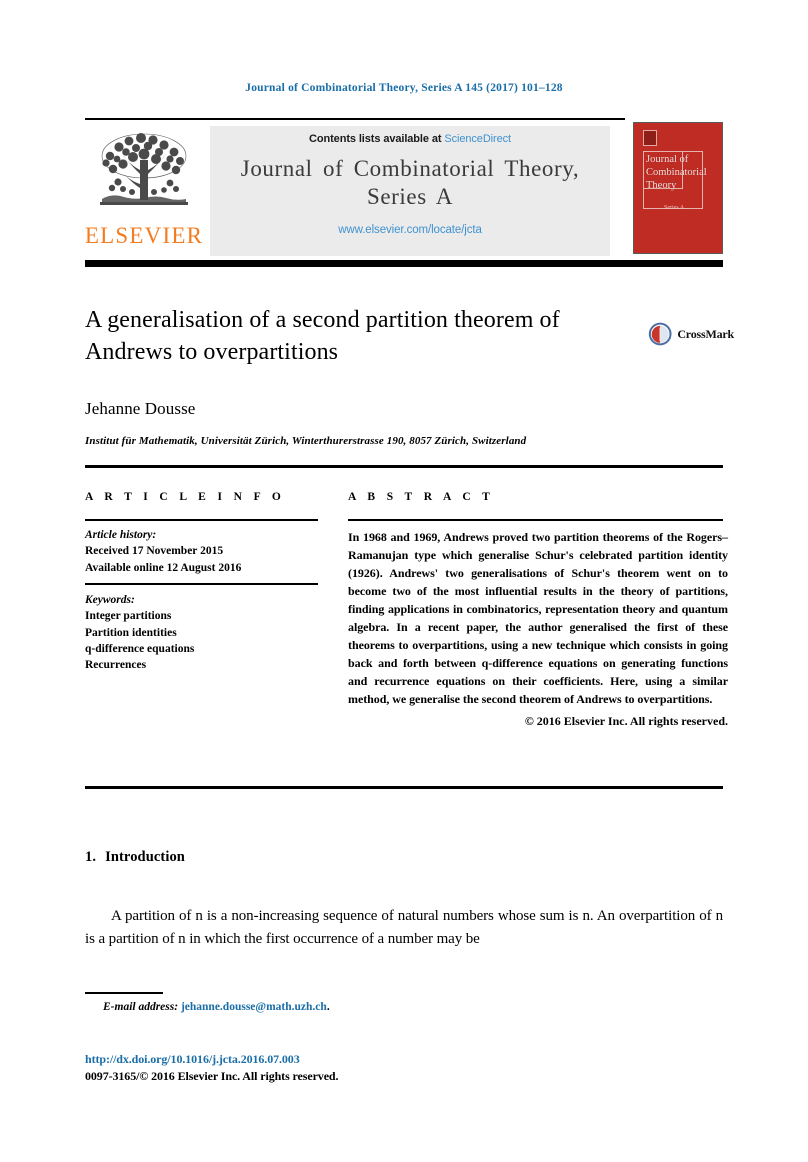  I want to click on keyword-item: Partition identities, so click(131, 632).